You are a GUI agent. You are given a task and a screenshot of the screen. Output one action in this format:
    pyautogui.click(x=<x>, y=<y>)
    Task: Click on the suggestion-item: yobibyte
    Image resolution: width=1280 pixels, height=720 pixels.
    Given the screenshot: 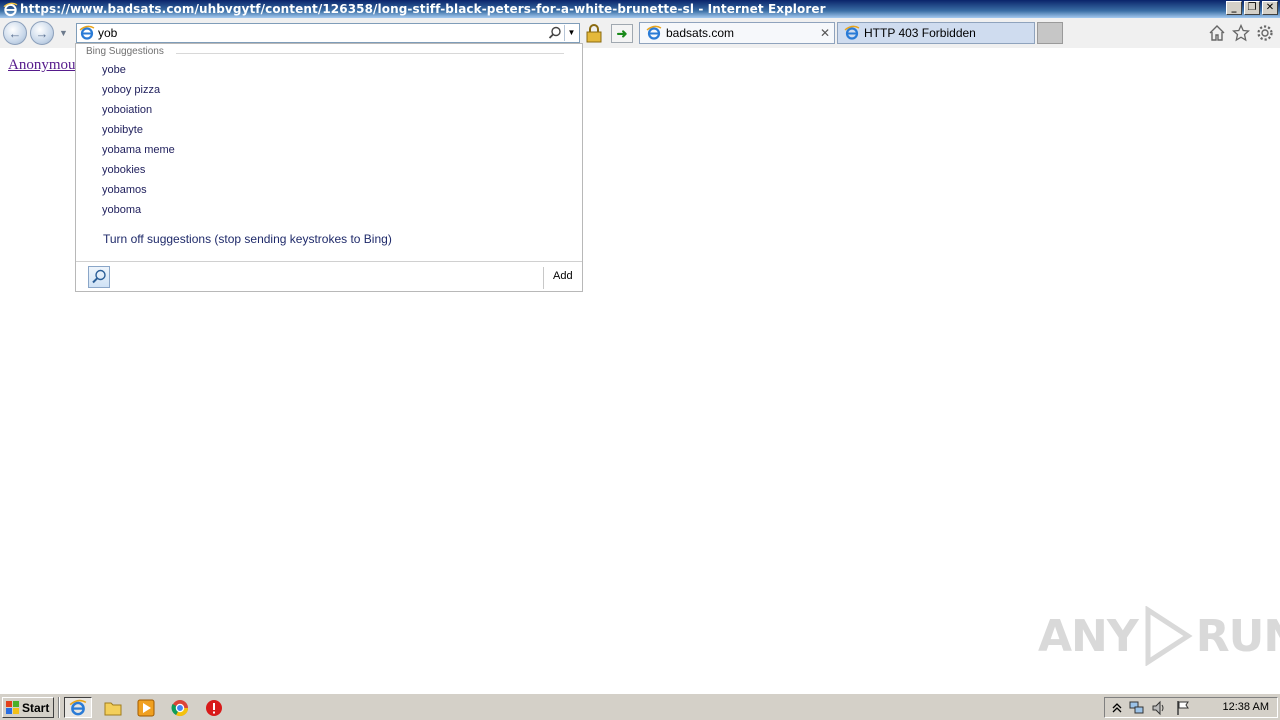 What is the action you would take?
    pyautogui.click(x=122, y=130)
    